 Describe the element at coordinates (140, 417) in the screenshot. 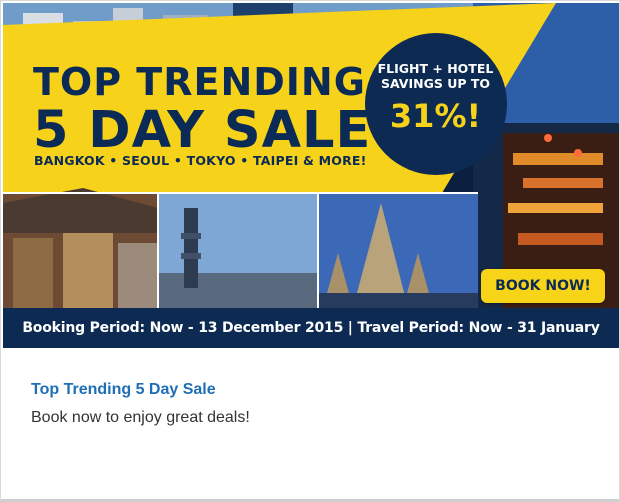

I see `promo-subtitle: Book now to enjoy great deals!` at that location.